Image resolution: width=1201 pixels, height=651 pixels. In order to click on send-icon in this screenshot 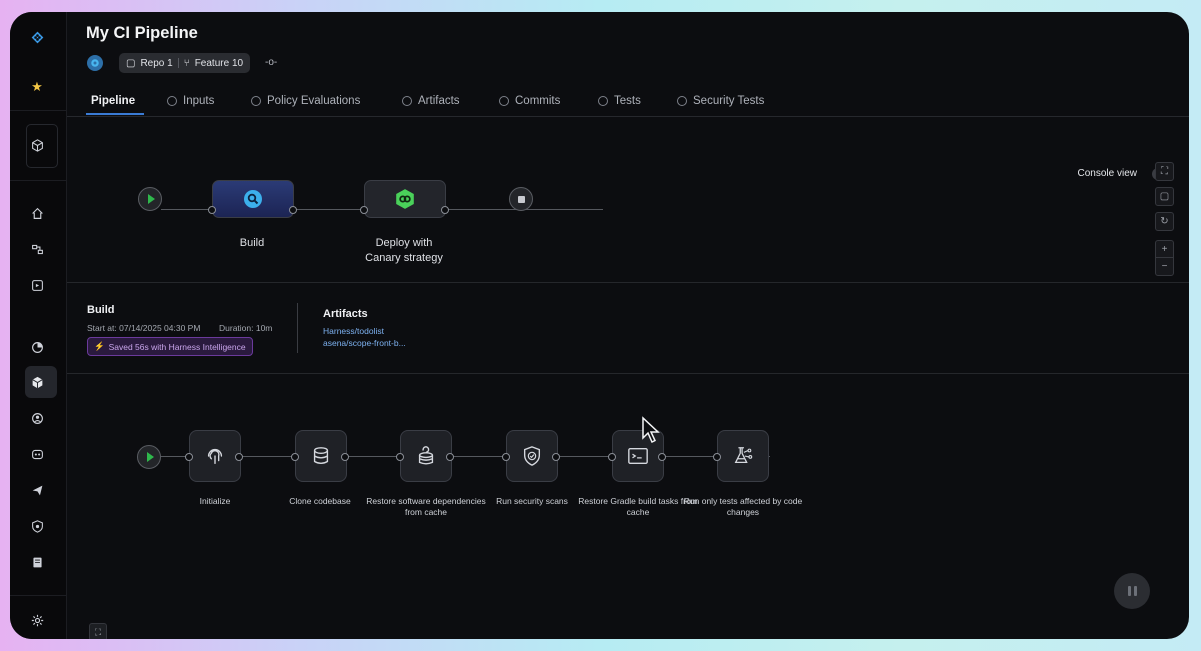, I will do `click(37, 490)`.